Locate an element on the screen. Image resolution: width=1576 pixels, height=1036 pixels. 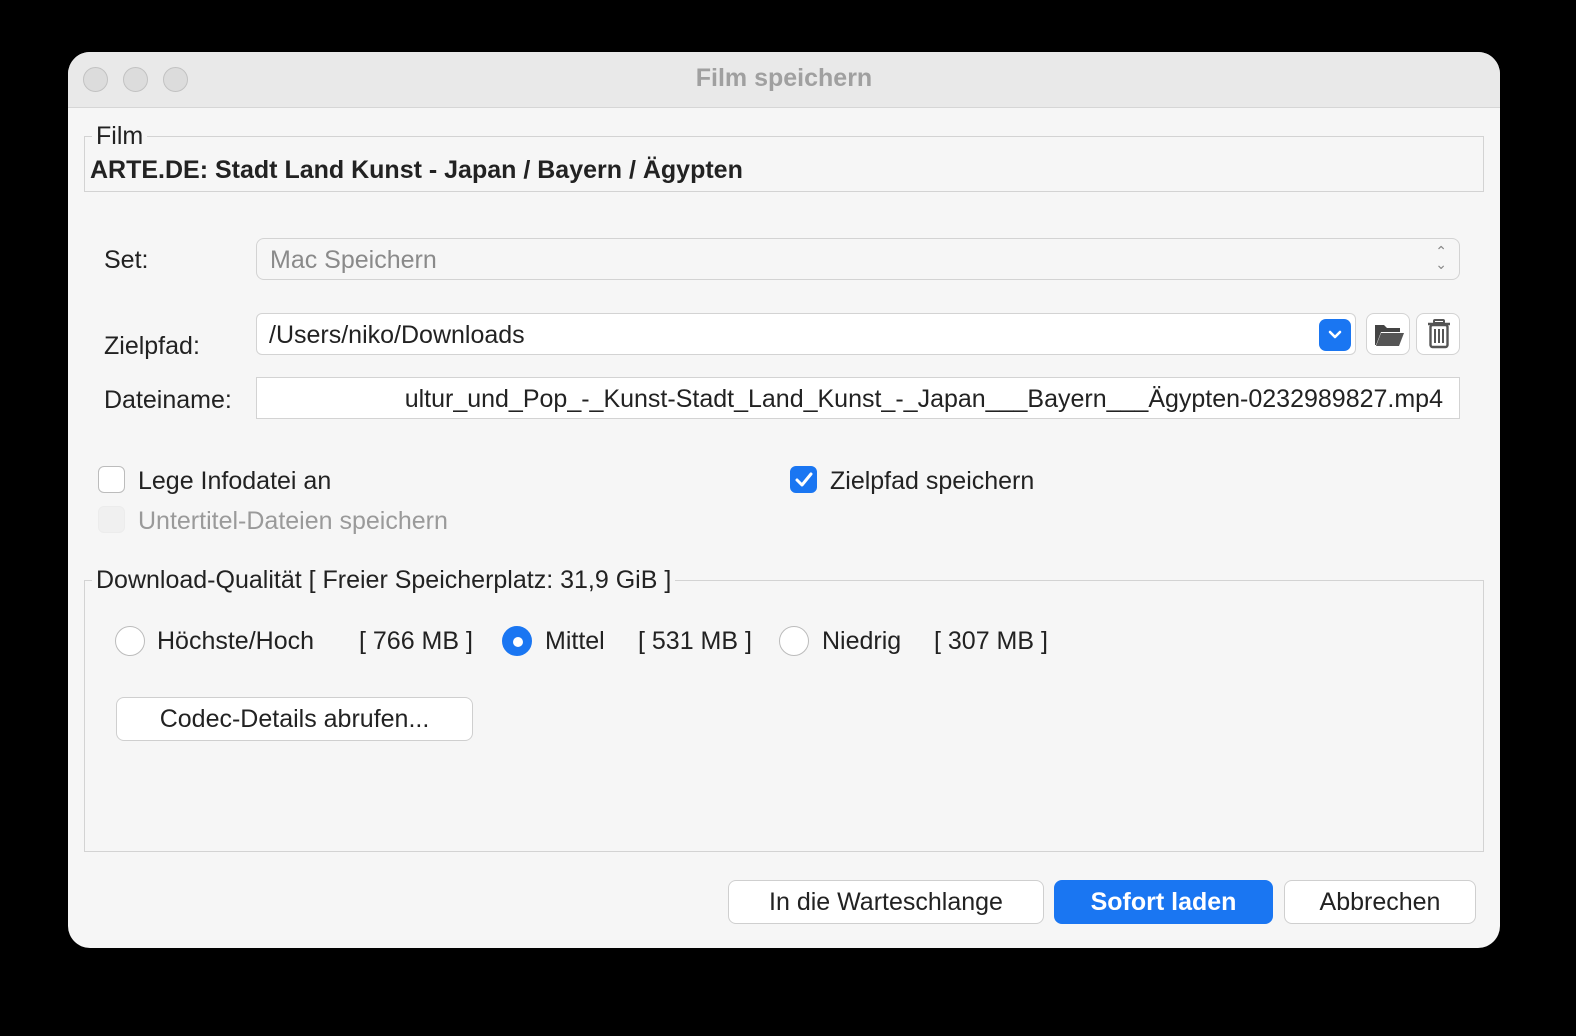
zielpfad-combobox: /Users/niko/Downloads is located at coordinates (806, 334).